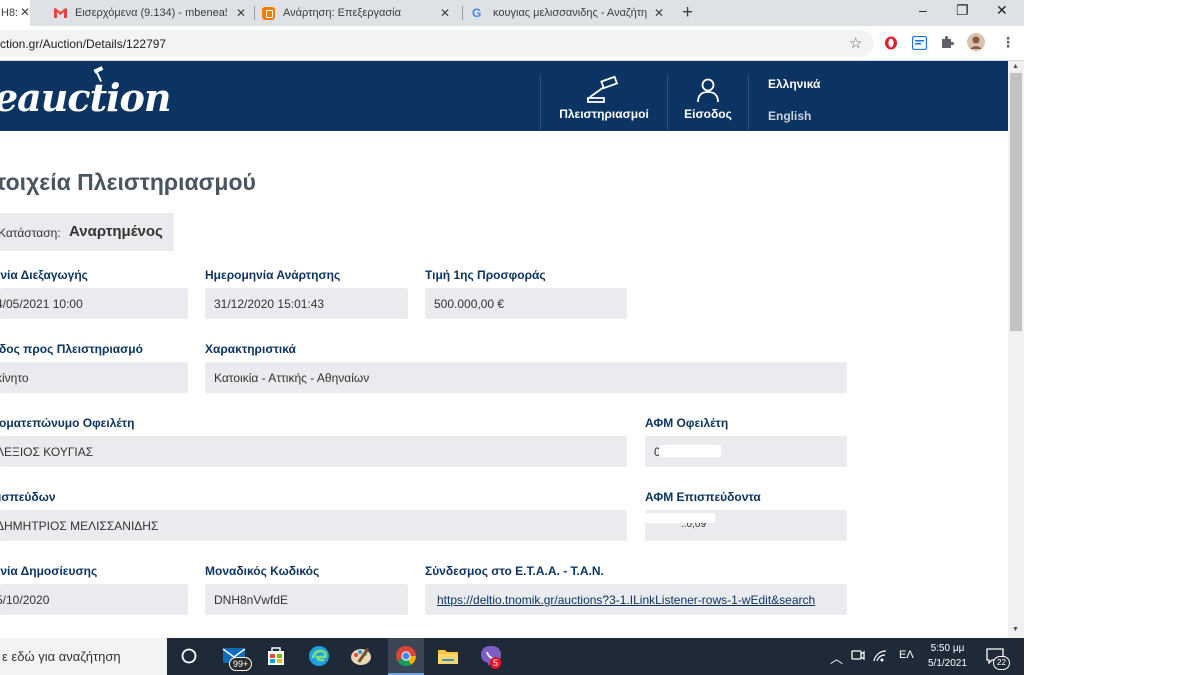 The height and width of the screenshot is (675, 1200). What do you see at coordinates (67, 423) in the screenshot?
I see `debtor-label: οματεπώνυμο Οφειλέτη` at bounding box center [67, 423].